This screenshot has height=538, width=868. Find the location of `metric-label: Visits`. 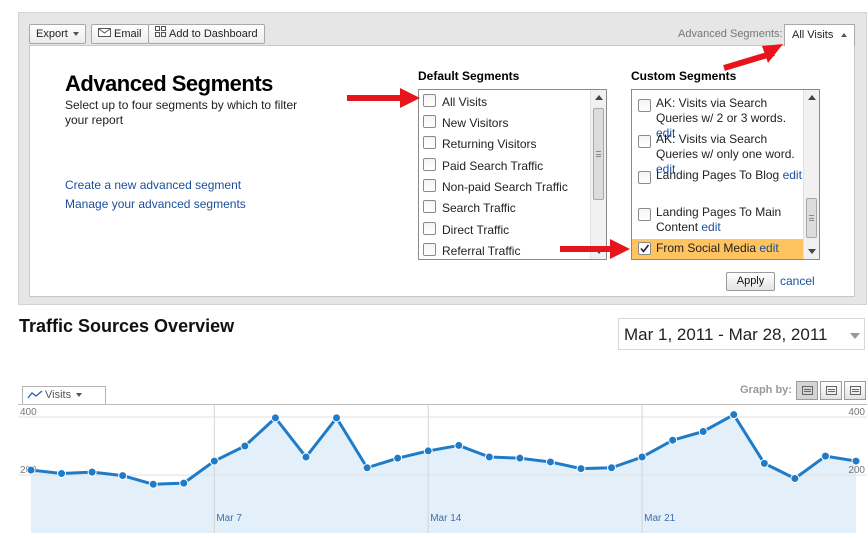

metric-label: Visits is located at coordinates (58, 395).